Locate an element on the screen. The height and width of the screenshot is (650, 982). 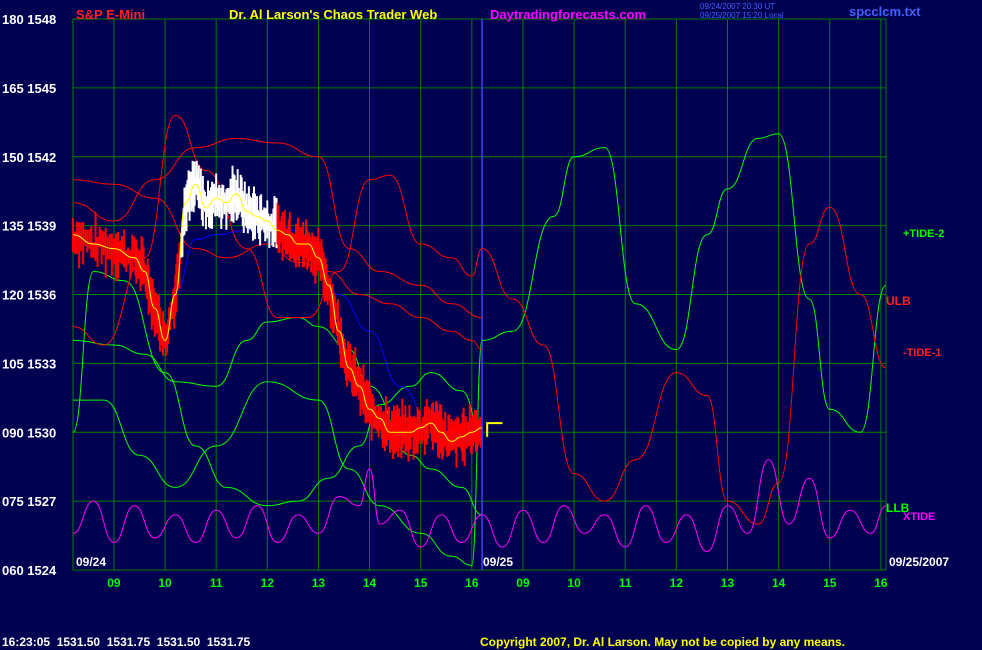
site-title: Dr. Al Larson's Chaos Trader Web is located at coordinates (333, 14).